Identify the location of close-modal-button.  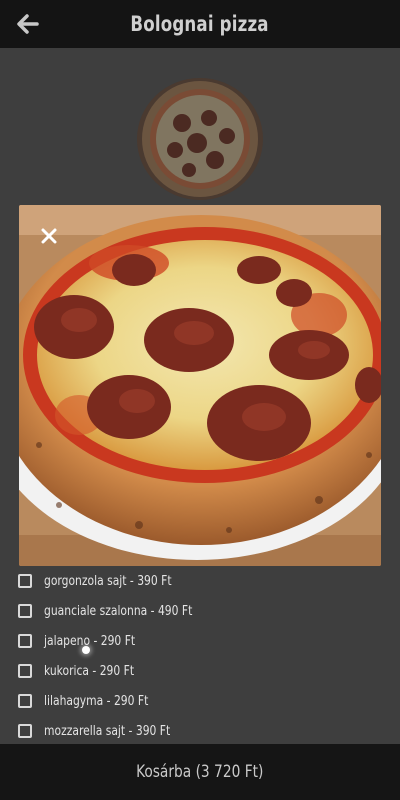
(49, 236).